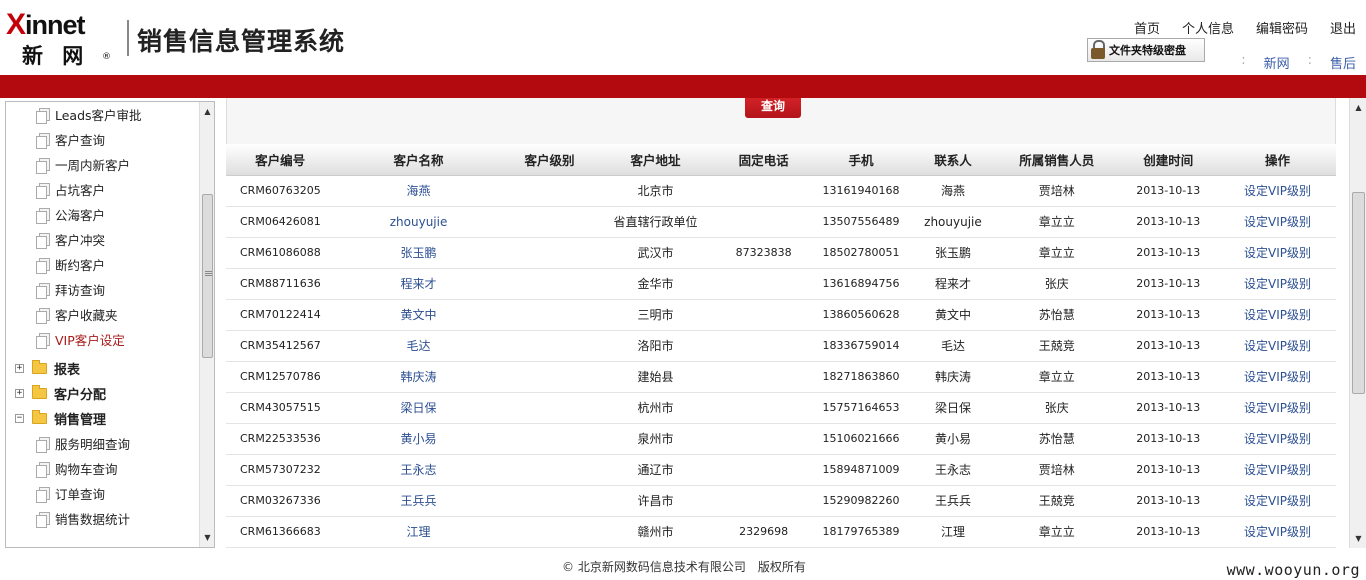 This screenshot has height=580, width=1366. I want to click on sidebar-item: 一周内新客户, so click(68, 164).